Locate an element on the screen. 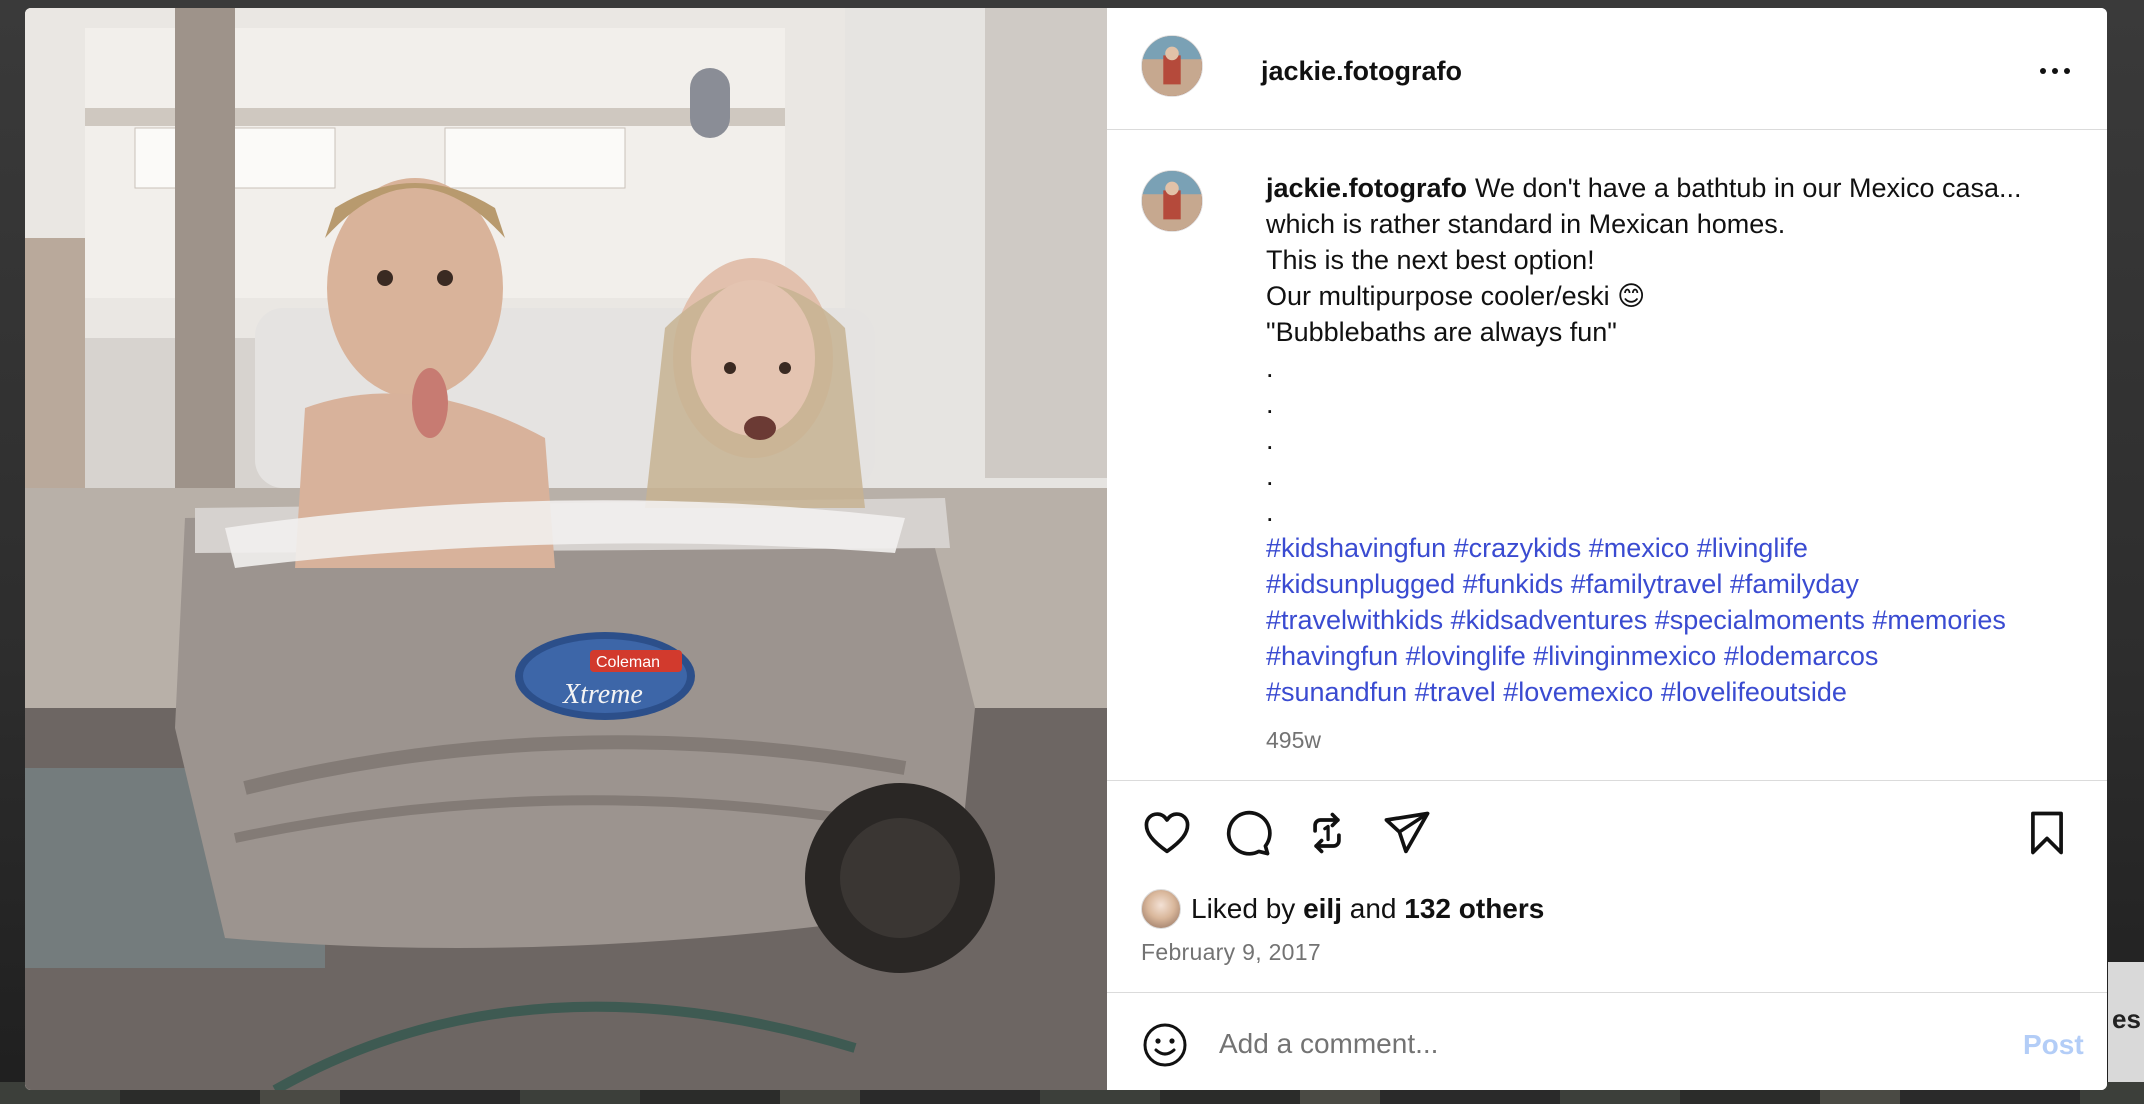 The height and width of the screenshot is (1104, 2144). post-date: February 9, 2017 is located at coordinates (1231, 952).